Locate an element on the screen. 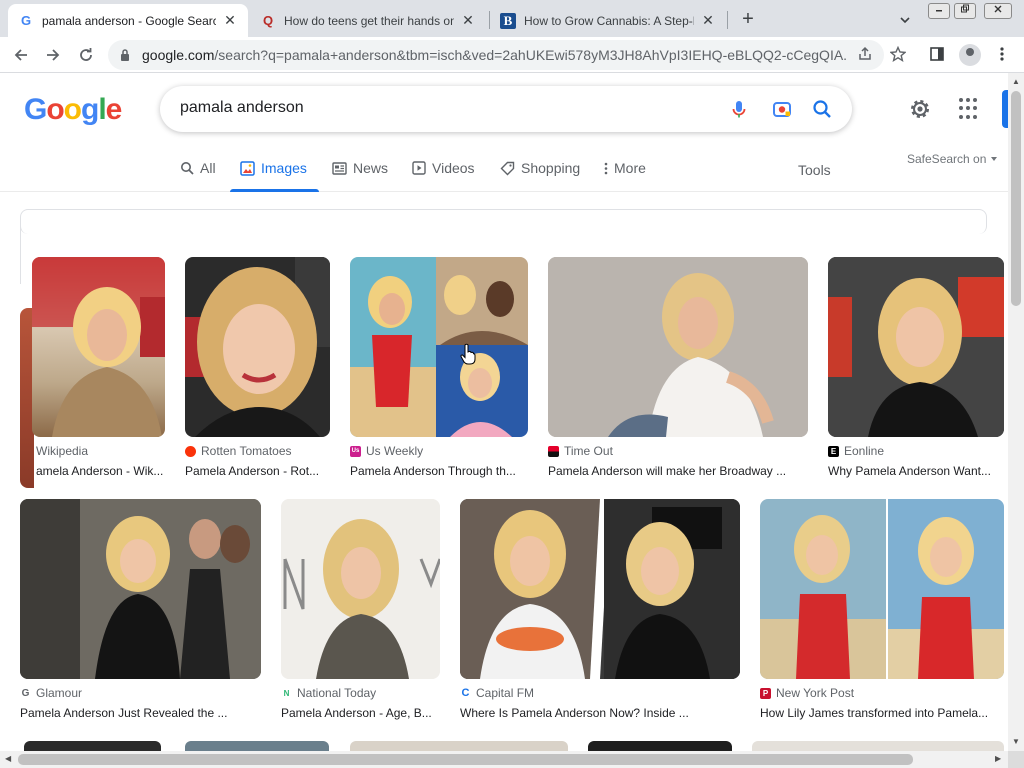  url-host: google.com is located at coordinates (178, 55).